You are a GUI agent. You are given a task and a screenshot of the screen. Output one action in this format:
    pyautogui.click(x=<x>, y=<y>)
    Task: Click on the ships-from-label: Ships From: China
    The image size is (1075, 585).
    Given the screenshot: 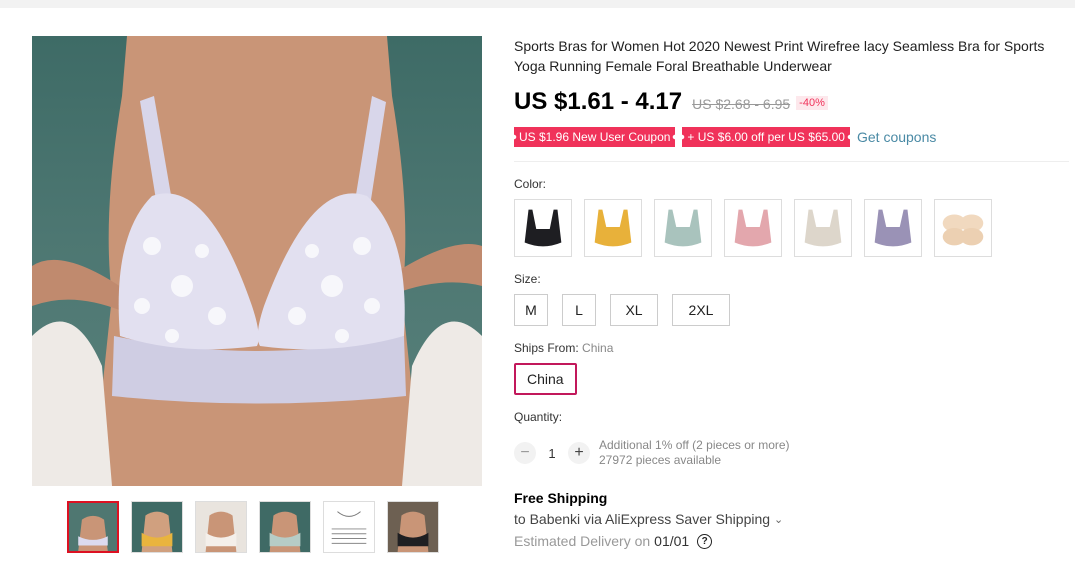 What is the action you would take?
    pyautogui.click(x=791, y=348)
    